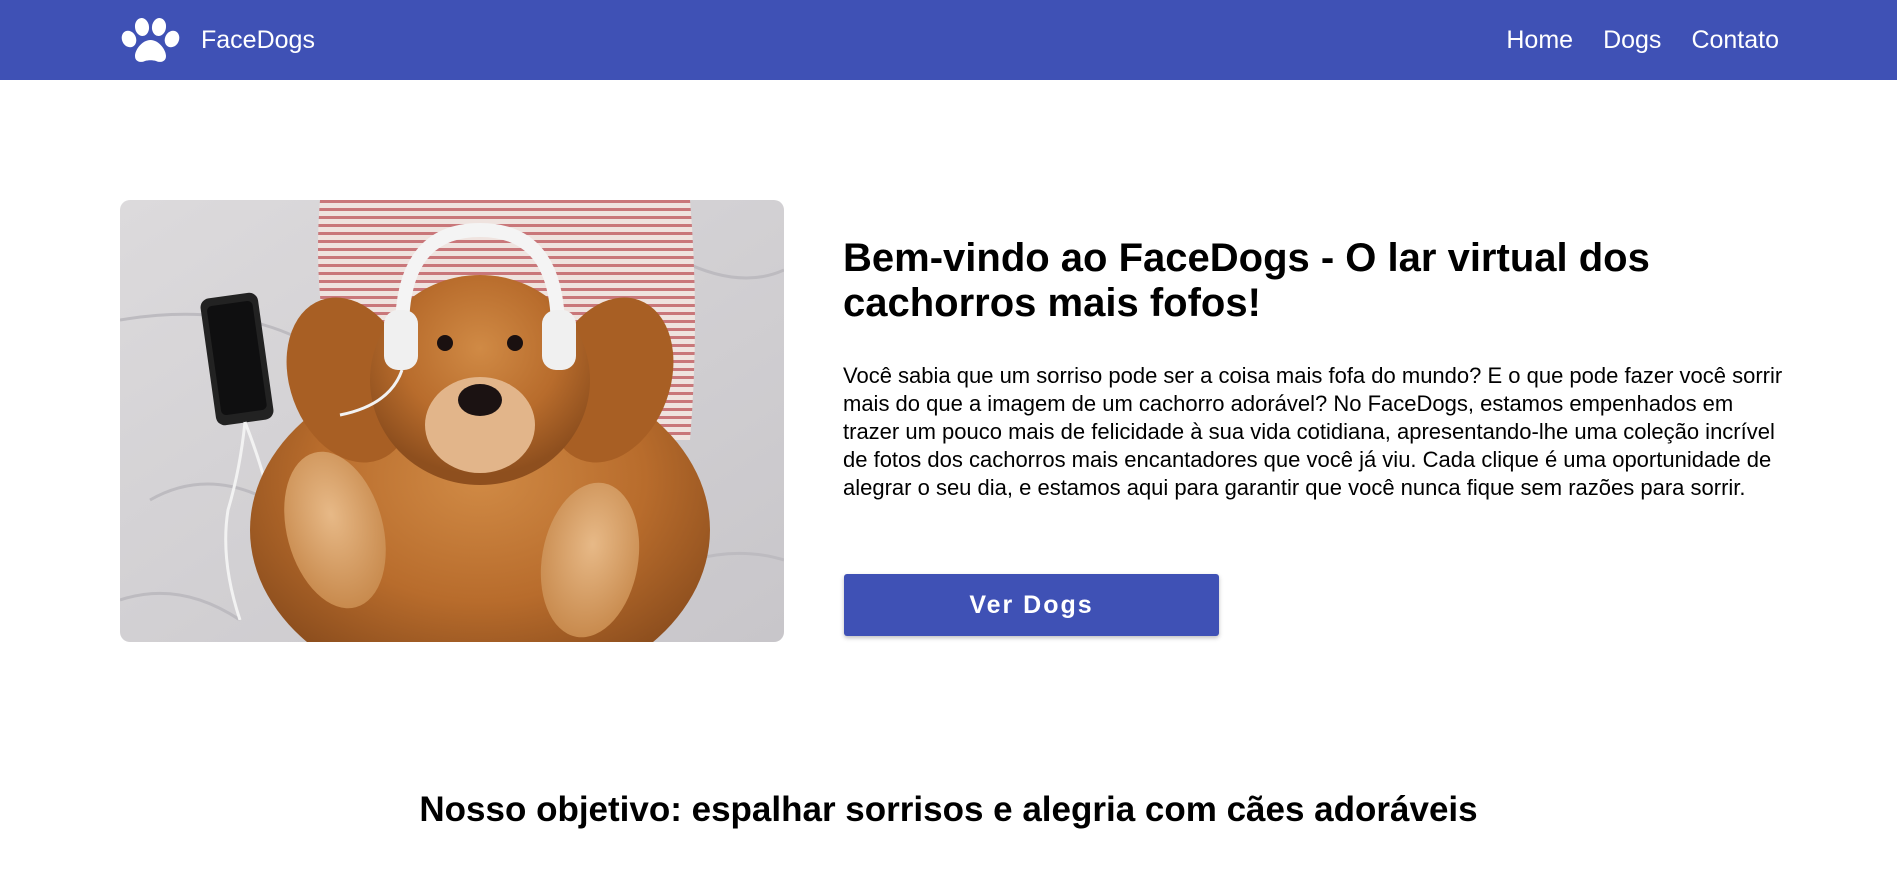 The height and width of the screenshot is (876, 1897). I want to click on nav-link-contato: Contato, so click(1735, 40).